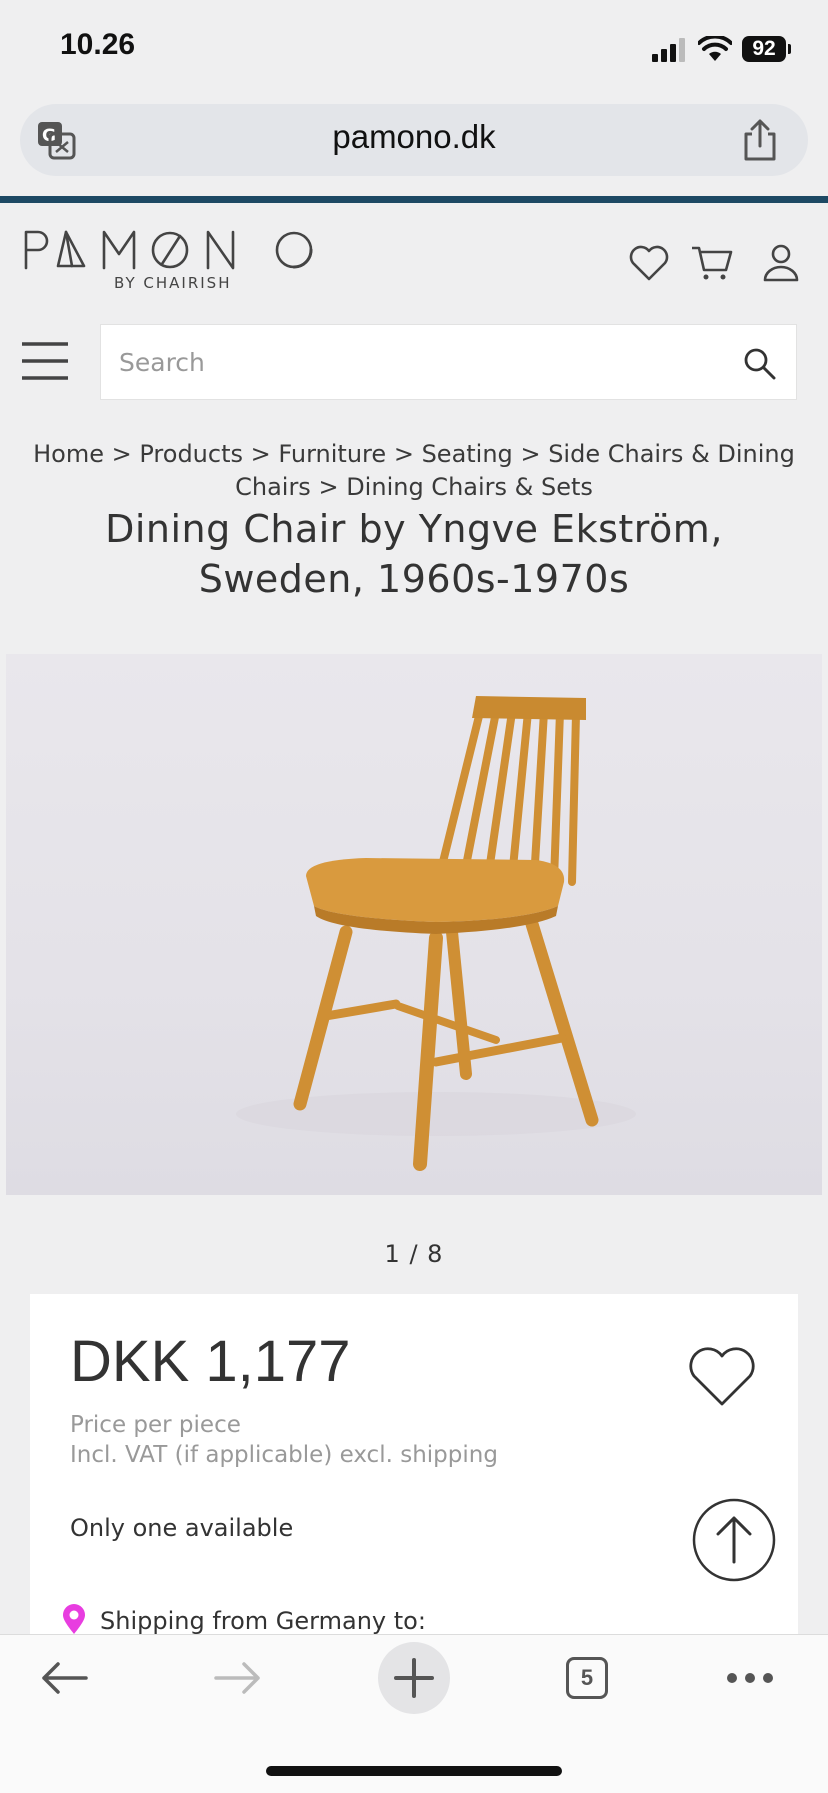 The width and height of the screenshot is (828, 1793). I want to click on breadcrumb-furniture: Furniture, so click(332, 454).